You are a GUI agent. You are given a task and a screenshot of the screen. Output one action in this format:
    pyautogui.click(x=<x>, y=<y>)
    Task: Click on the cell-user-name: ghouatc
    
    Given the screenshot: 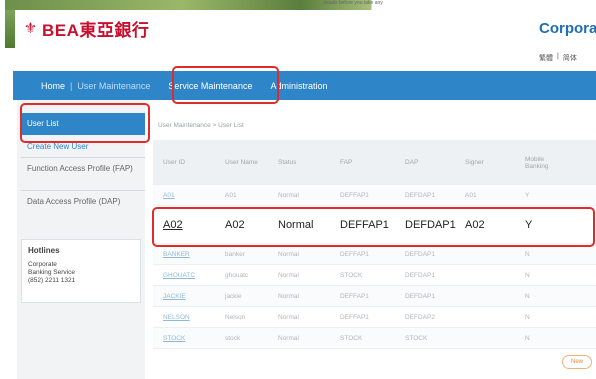 What is the action you would take?
    pyautogui.click(x=237, y=275)
    